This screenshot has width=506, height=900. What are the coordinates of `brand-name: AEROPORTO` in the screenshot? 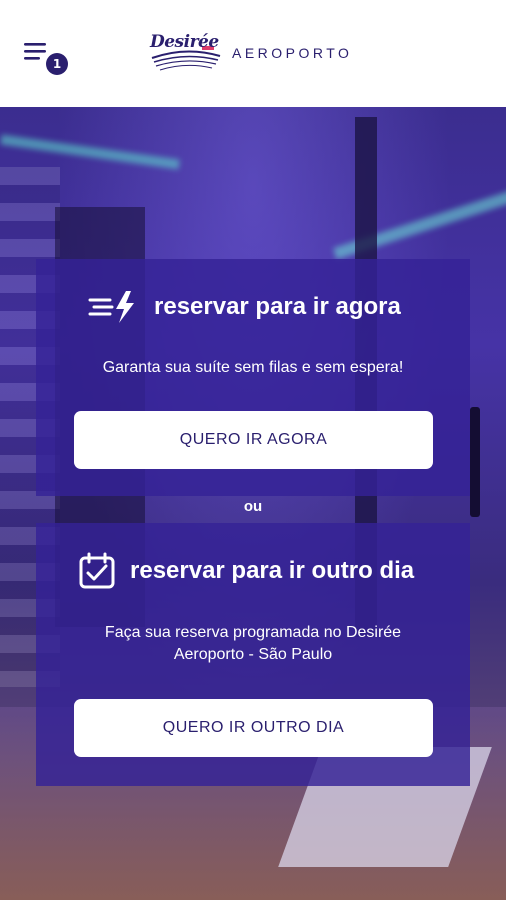 It's located at (292, 53).